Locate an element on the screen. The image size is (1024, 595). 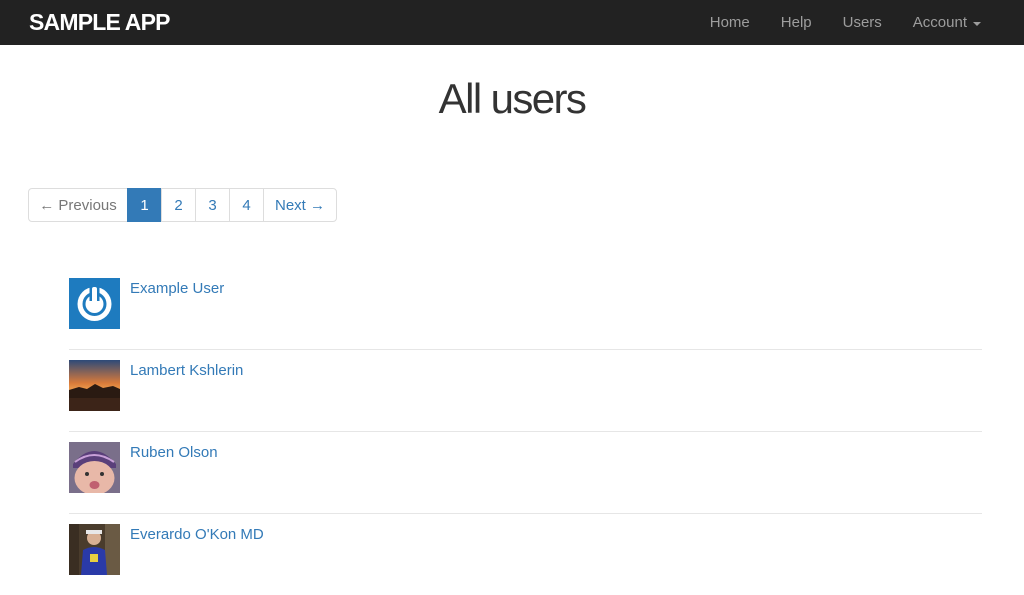
nav-account-dropdown: Account is located at coordinates (947, 22).